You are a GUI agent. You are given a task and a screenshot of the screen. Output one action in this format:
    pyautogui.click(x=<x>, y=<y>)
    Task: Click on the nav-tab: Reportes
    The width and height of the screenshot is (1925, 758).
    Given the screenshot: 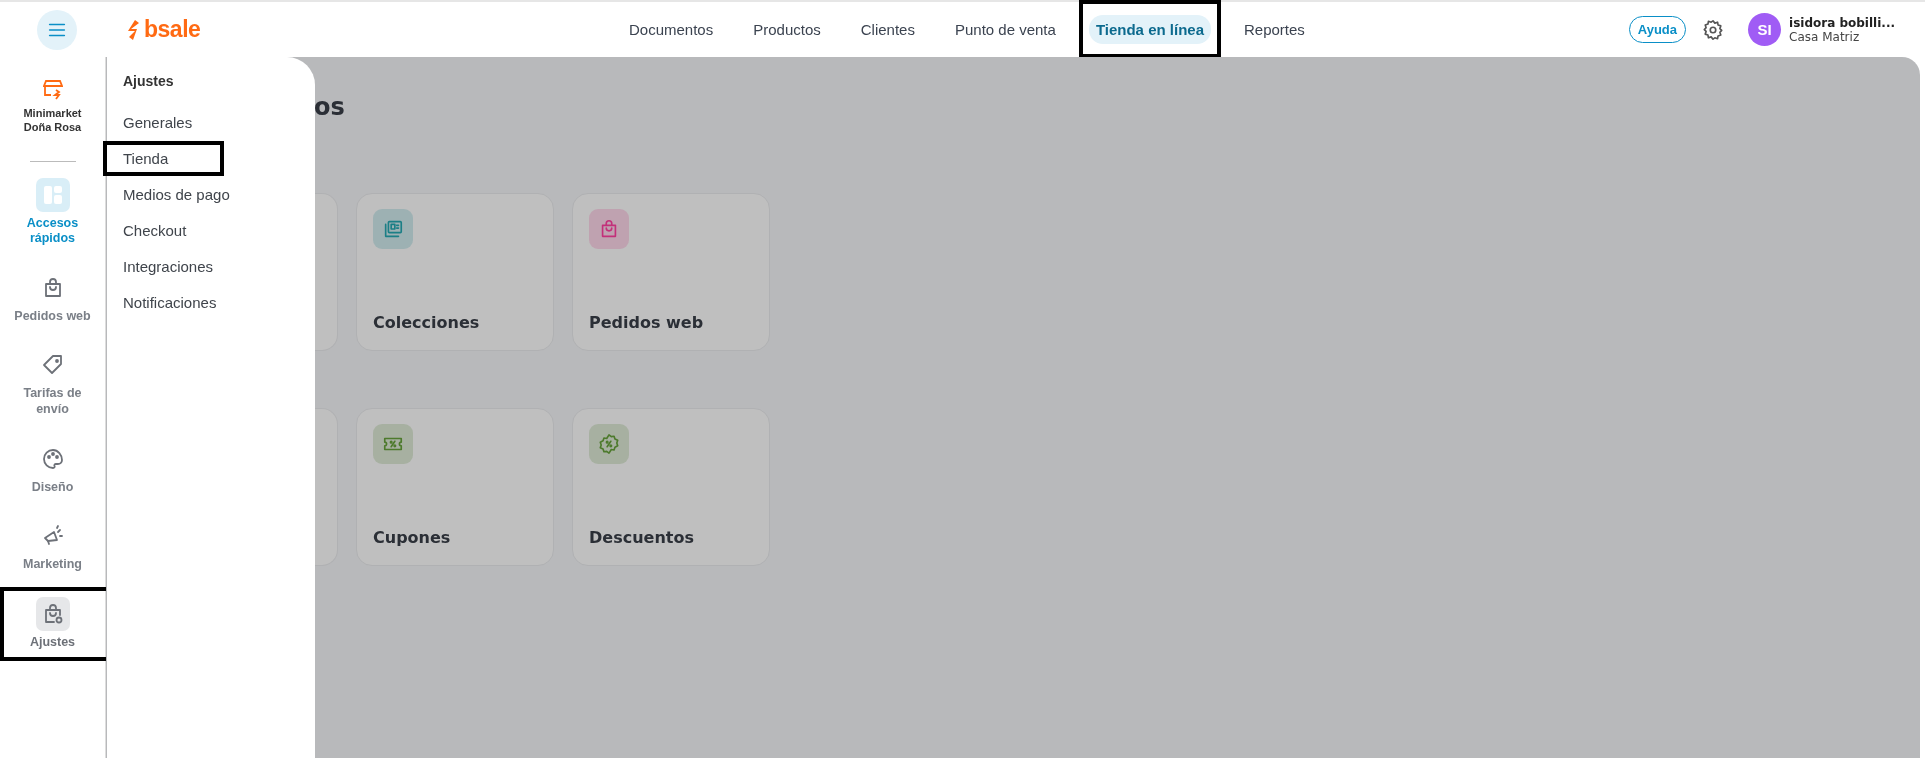 What is the action you would take?
    pyautogui.click(x=1274, y=29)
    